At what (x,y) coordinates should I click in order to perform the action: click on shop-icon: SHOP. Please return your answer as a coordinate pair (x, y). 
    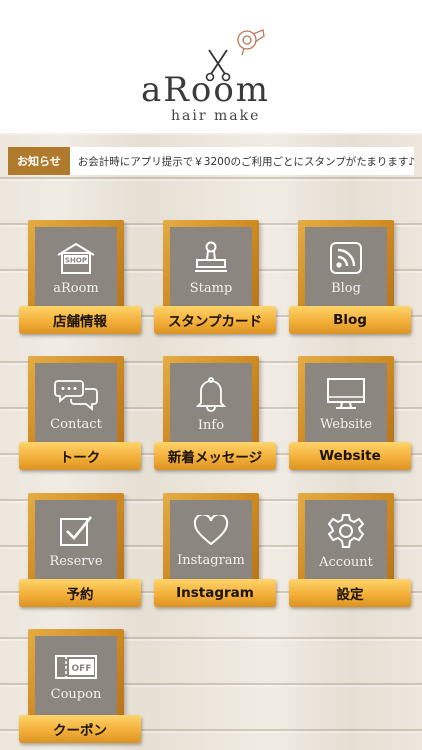
    Looking at the image, I should click on (76, 258).